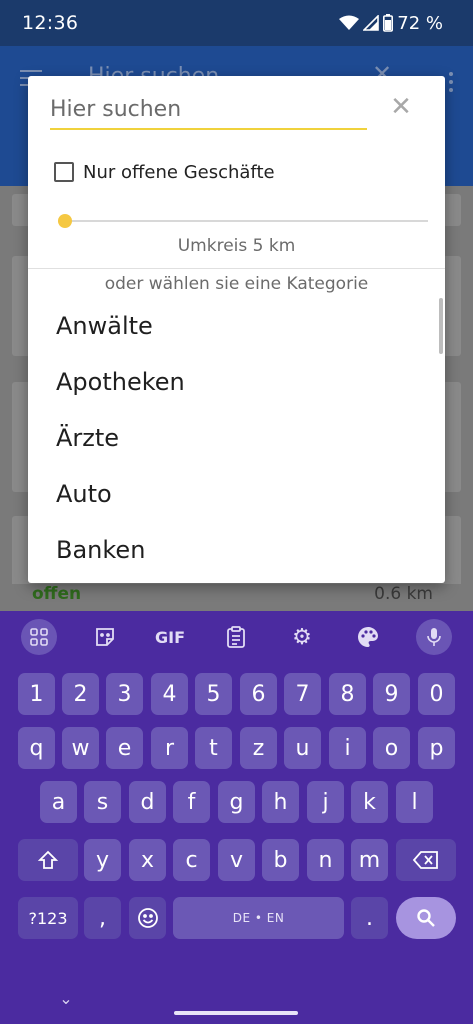  What do you see at coordinates (64, 172) in the screenshot?
I see `only-open-checkbox` at bounding box center [64, 172].